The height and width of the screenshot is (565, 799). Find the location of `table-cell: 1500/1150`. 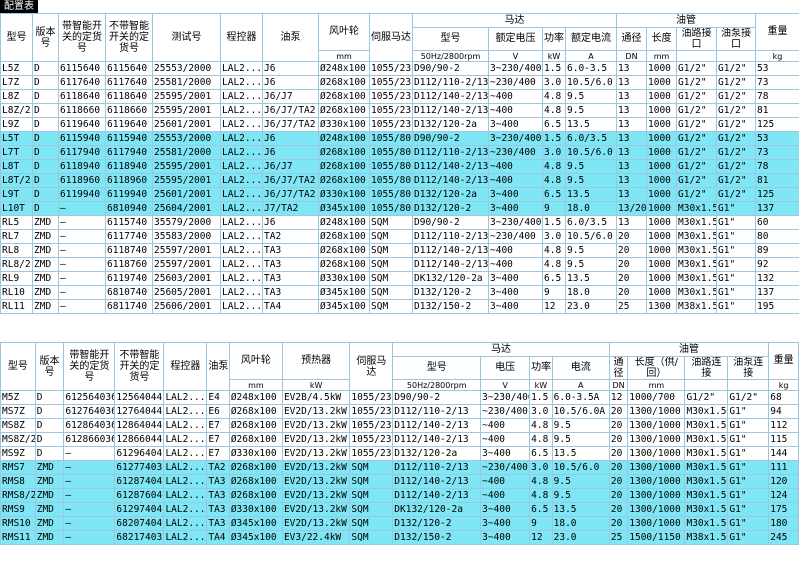

table-cell: 1500/1150 is located at coordinates (656, 537).